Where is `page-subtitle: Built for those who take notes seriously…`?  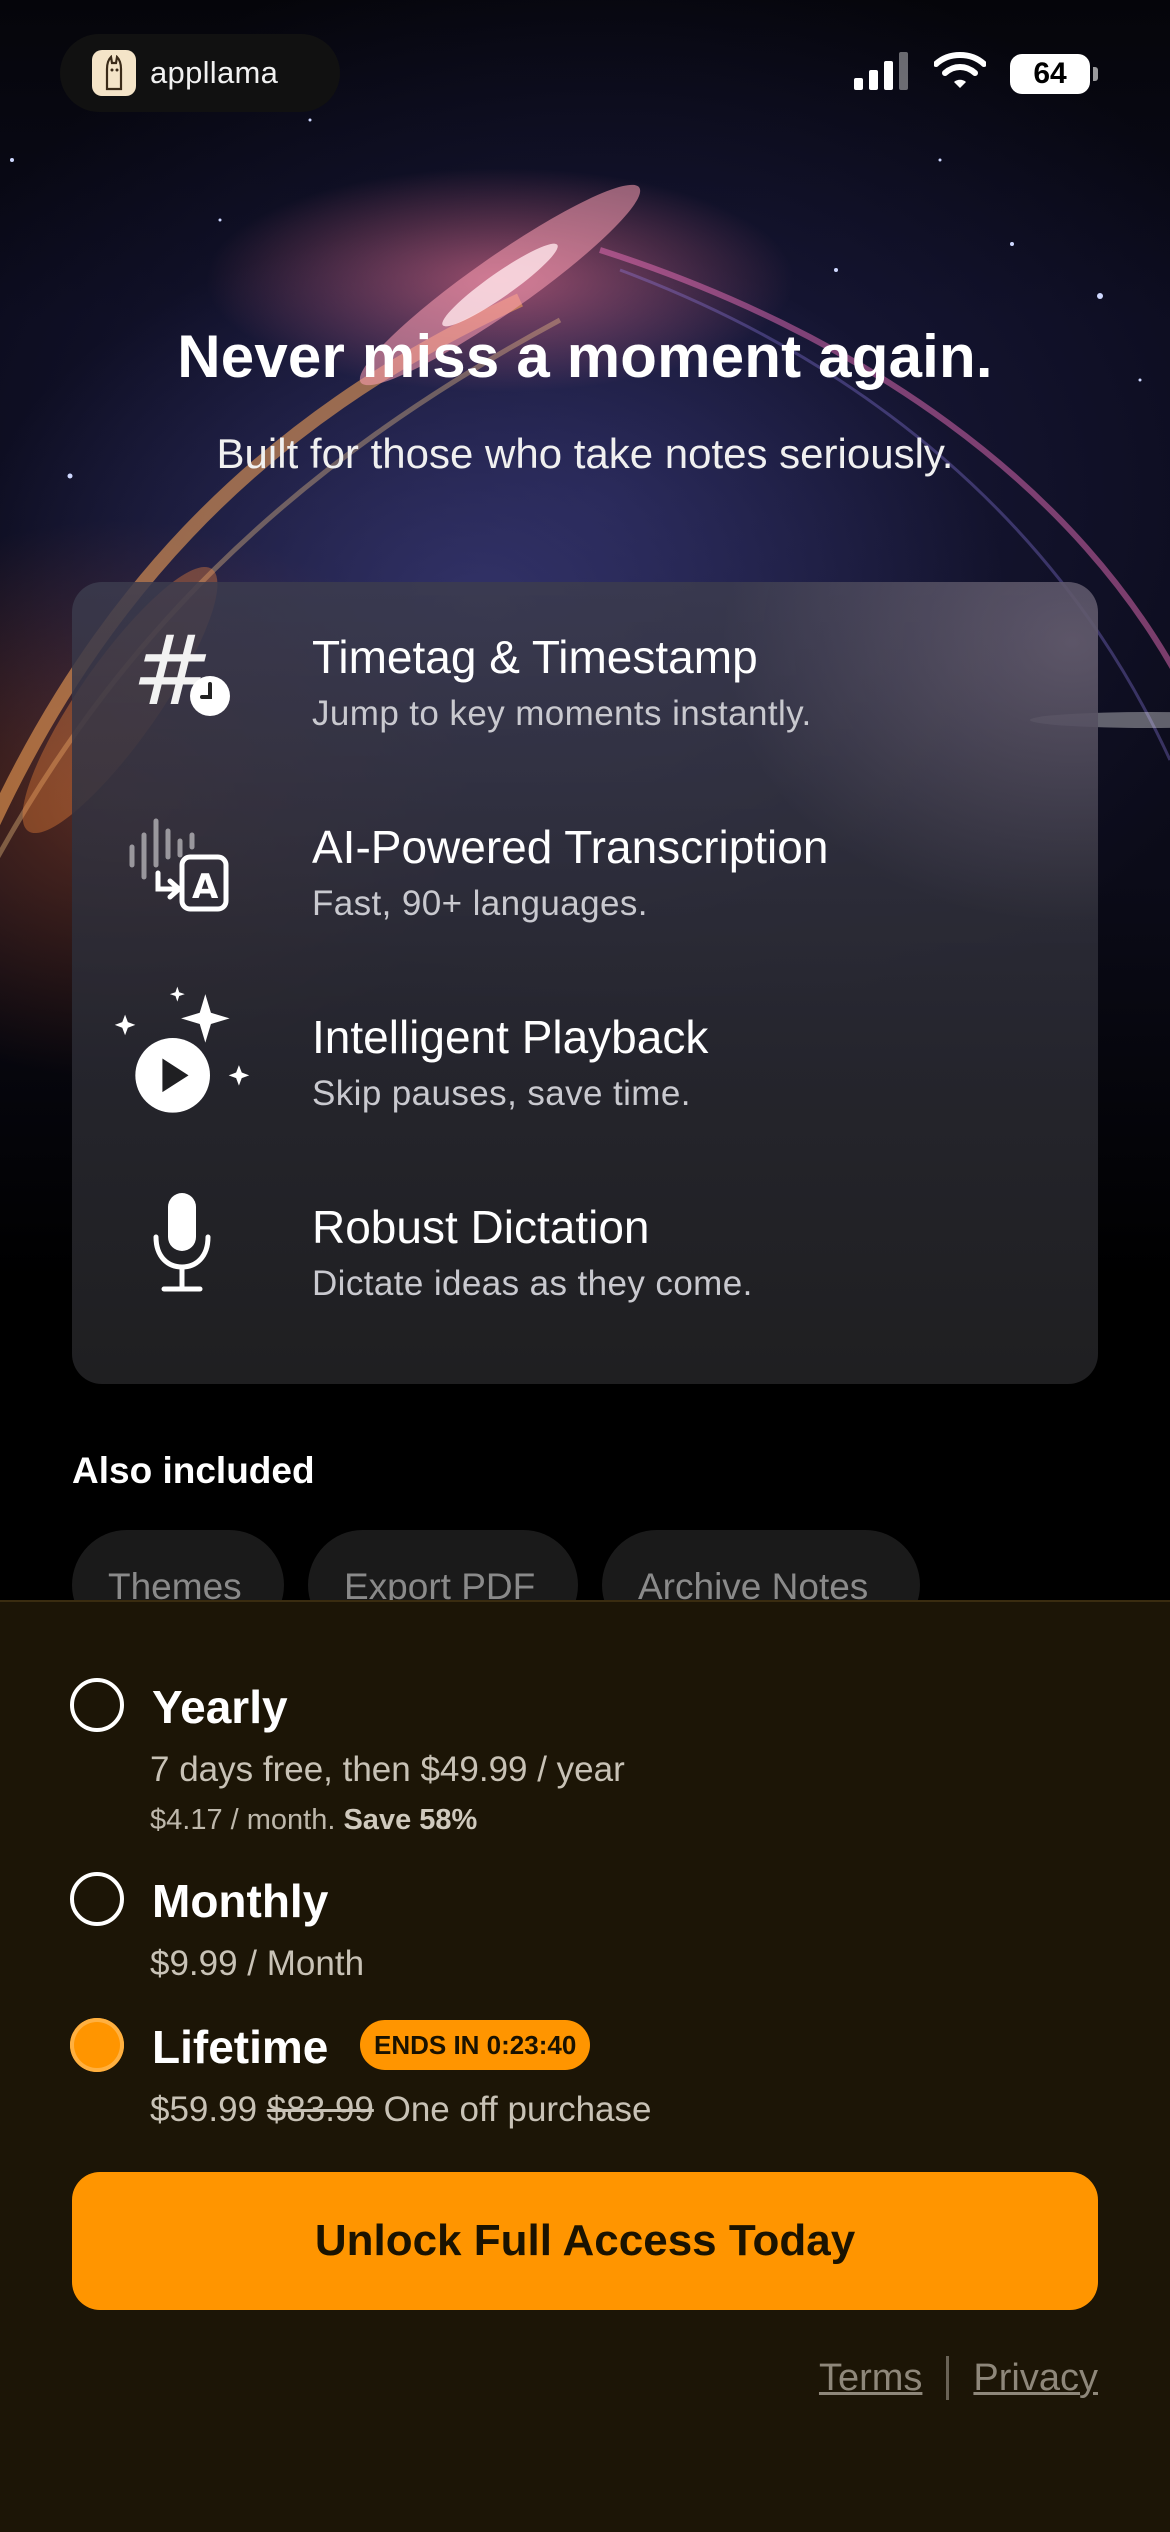
page-subtitle: Built for those who take notes seriously… is located at coordinates (585, 453).